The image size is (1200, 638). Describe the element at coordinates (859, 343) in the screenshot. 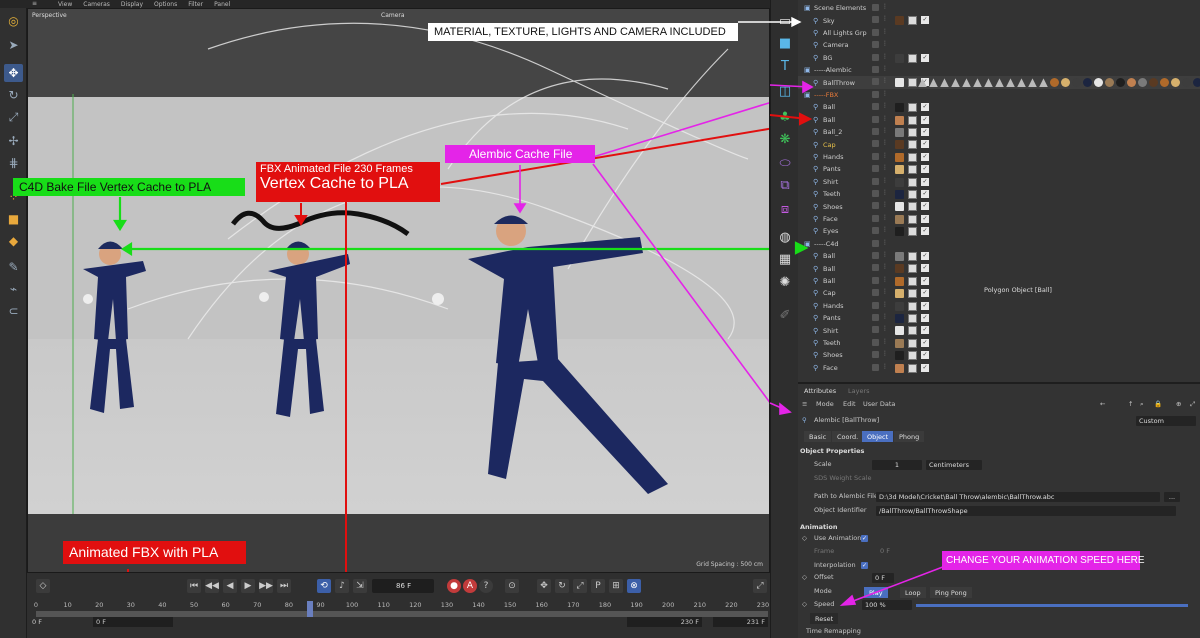

I see `magenta-arrows-right` at that location.